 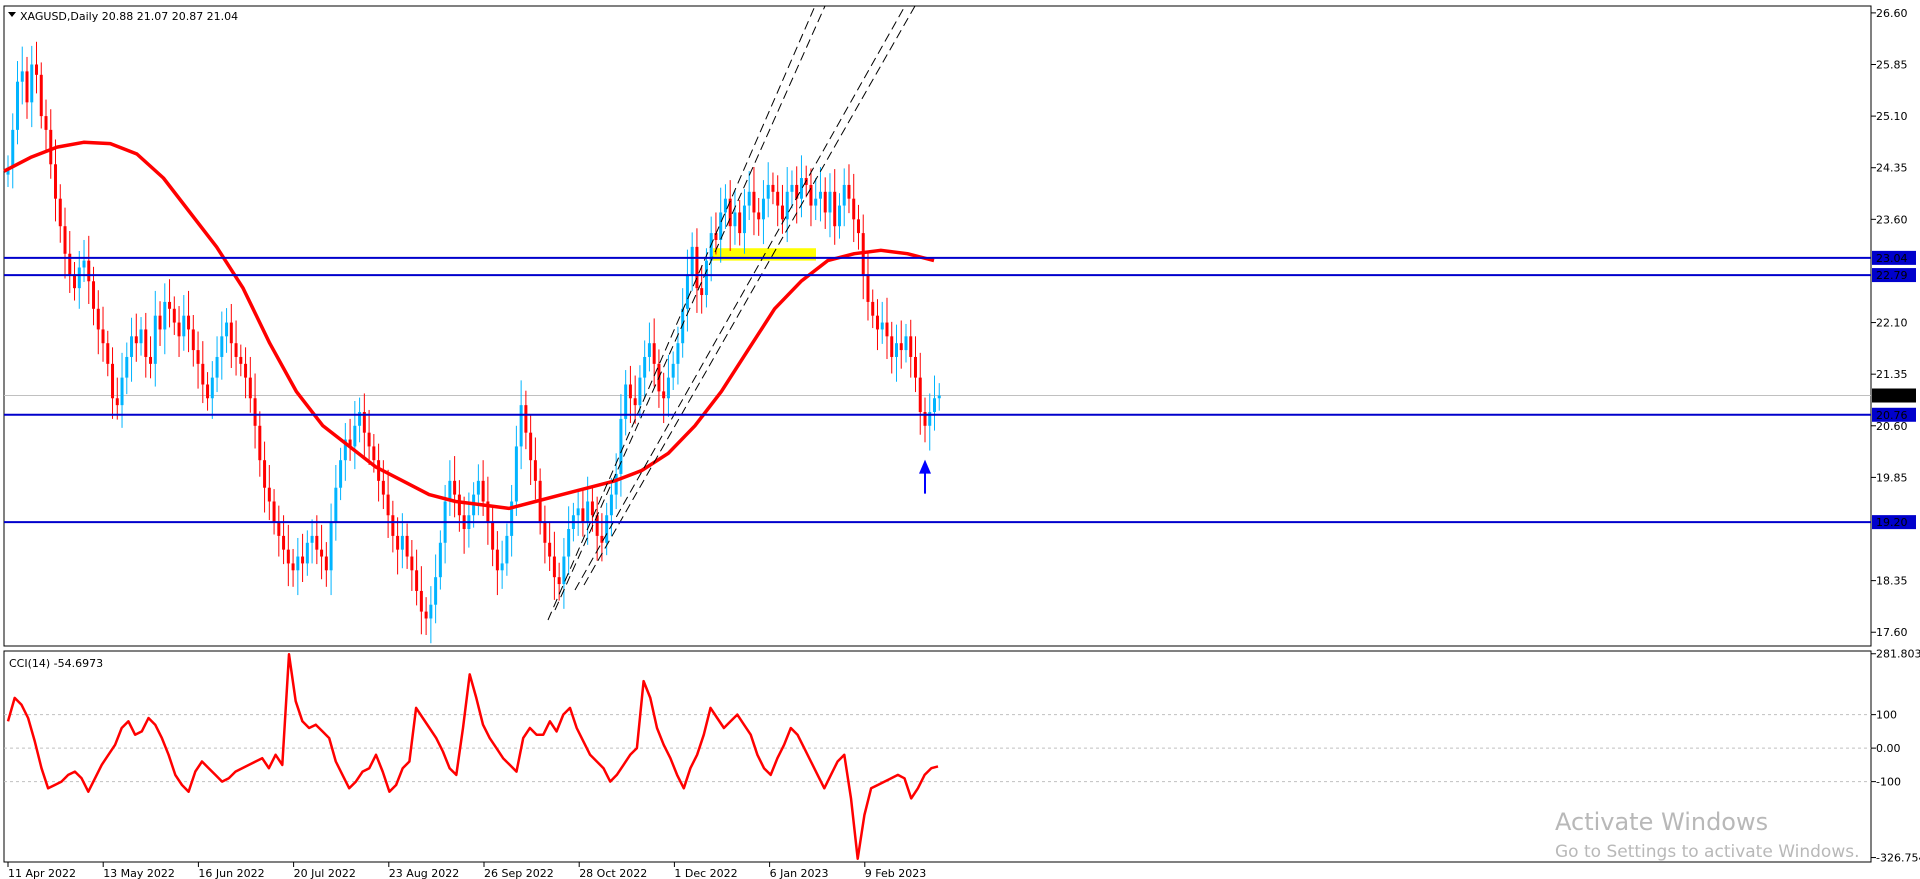 What do you see at coordinates (1892, 116) in the screenshot?
I see `price-axis-tick-label: 25.10` at bounding box center [1892, 116].